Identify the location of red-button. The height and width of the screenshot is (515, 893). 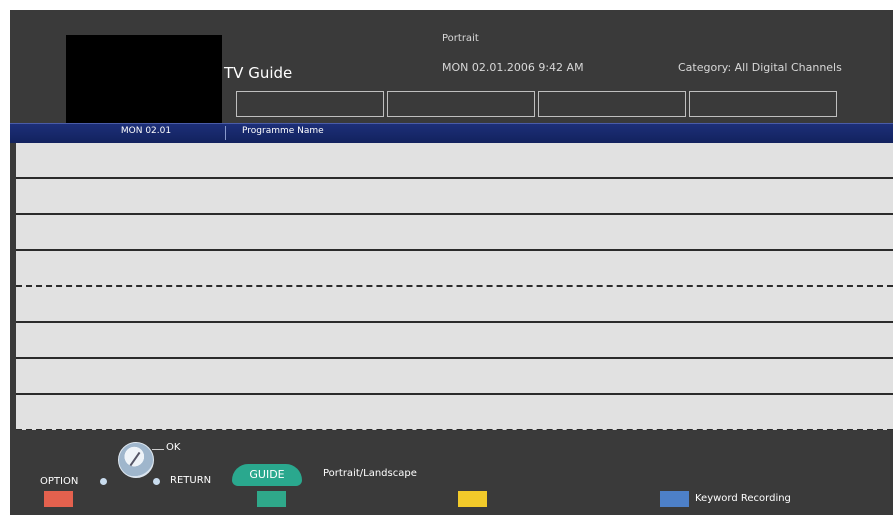
(58, 499).